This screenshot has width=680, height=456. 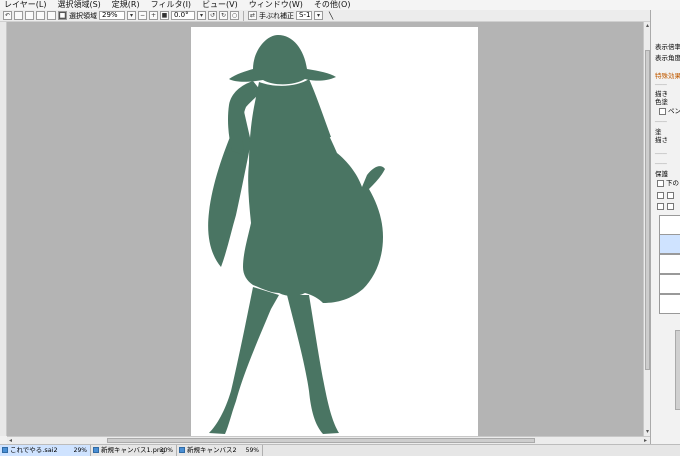 What do you see at coordinates (645, 440) in the screenshot?
I see `scroll-right-icon: ▸` at bounding box center [645, 440].